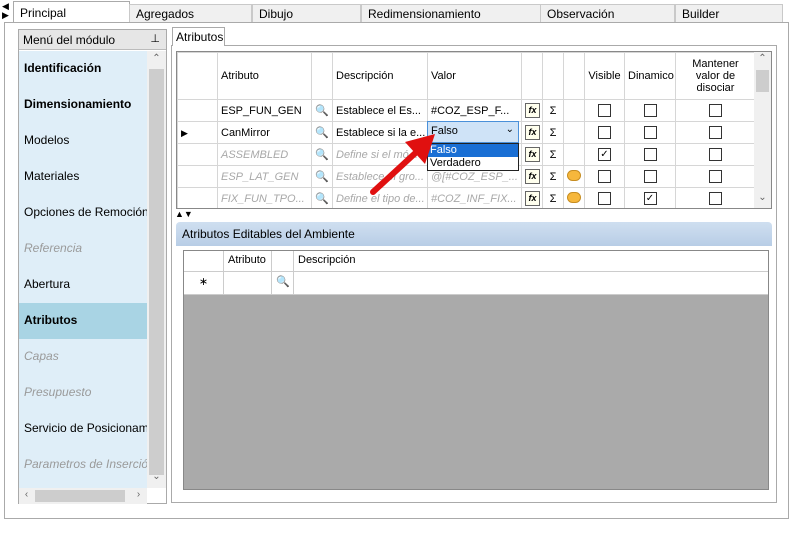 The image size is (804, 535). I want to click on sidebar-item: Materiales, so click(83, 177).